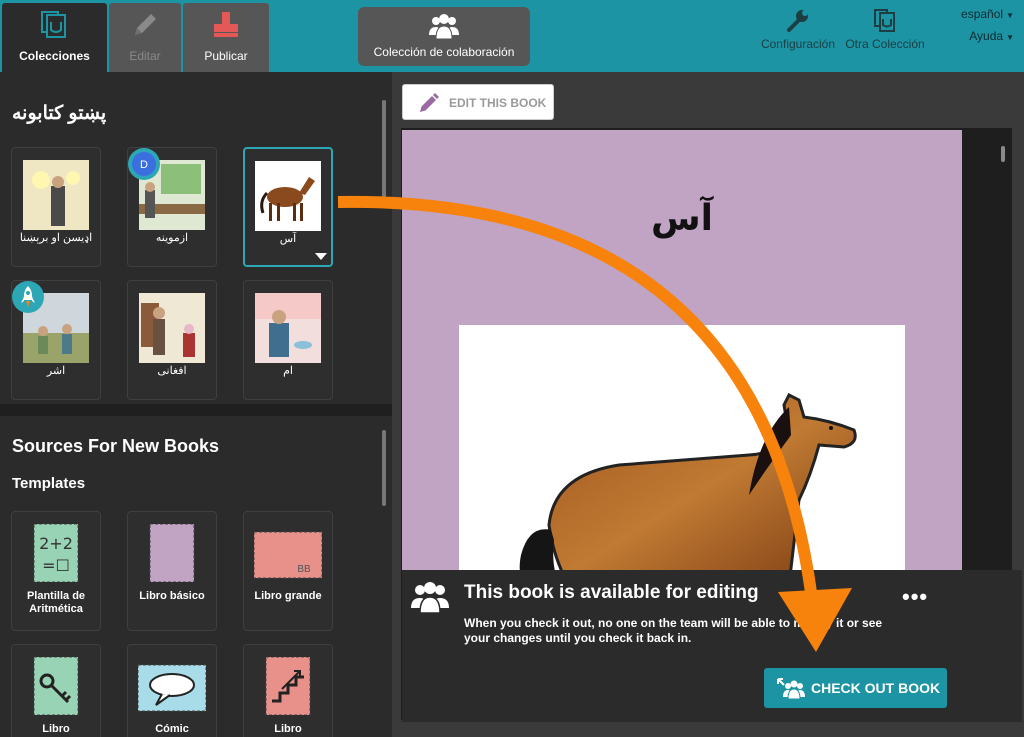 The width and height of the screenshot is (1024, 737). I want to click on collection-scrollbar, so click(384, 150).